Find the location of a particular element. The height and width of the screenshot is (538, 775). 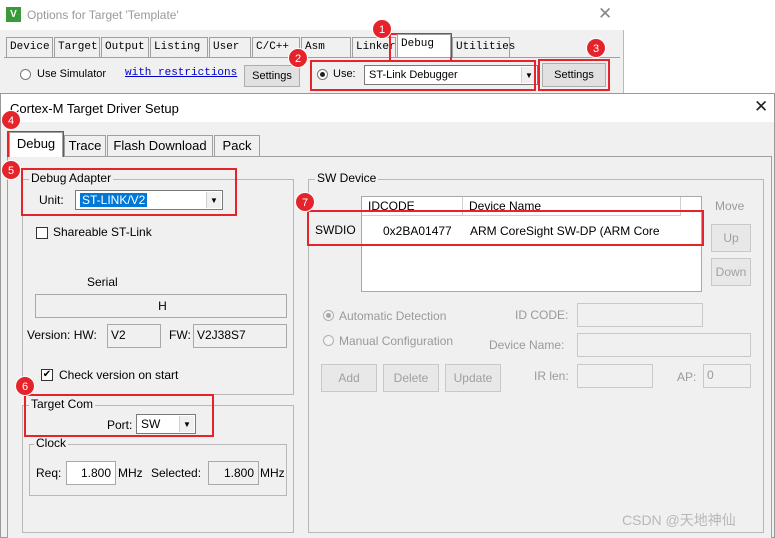

move-down-button: Down is located at coordinates (731, 272).